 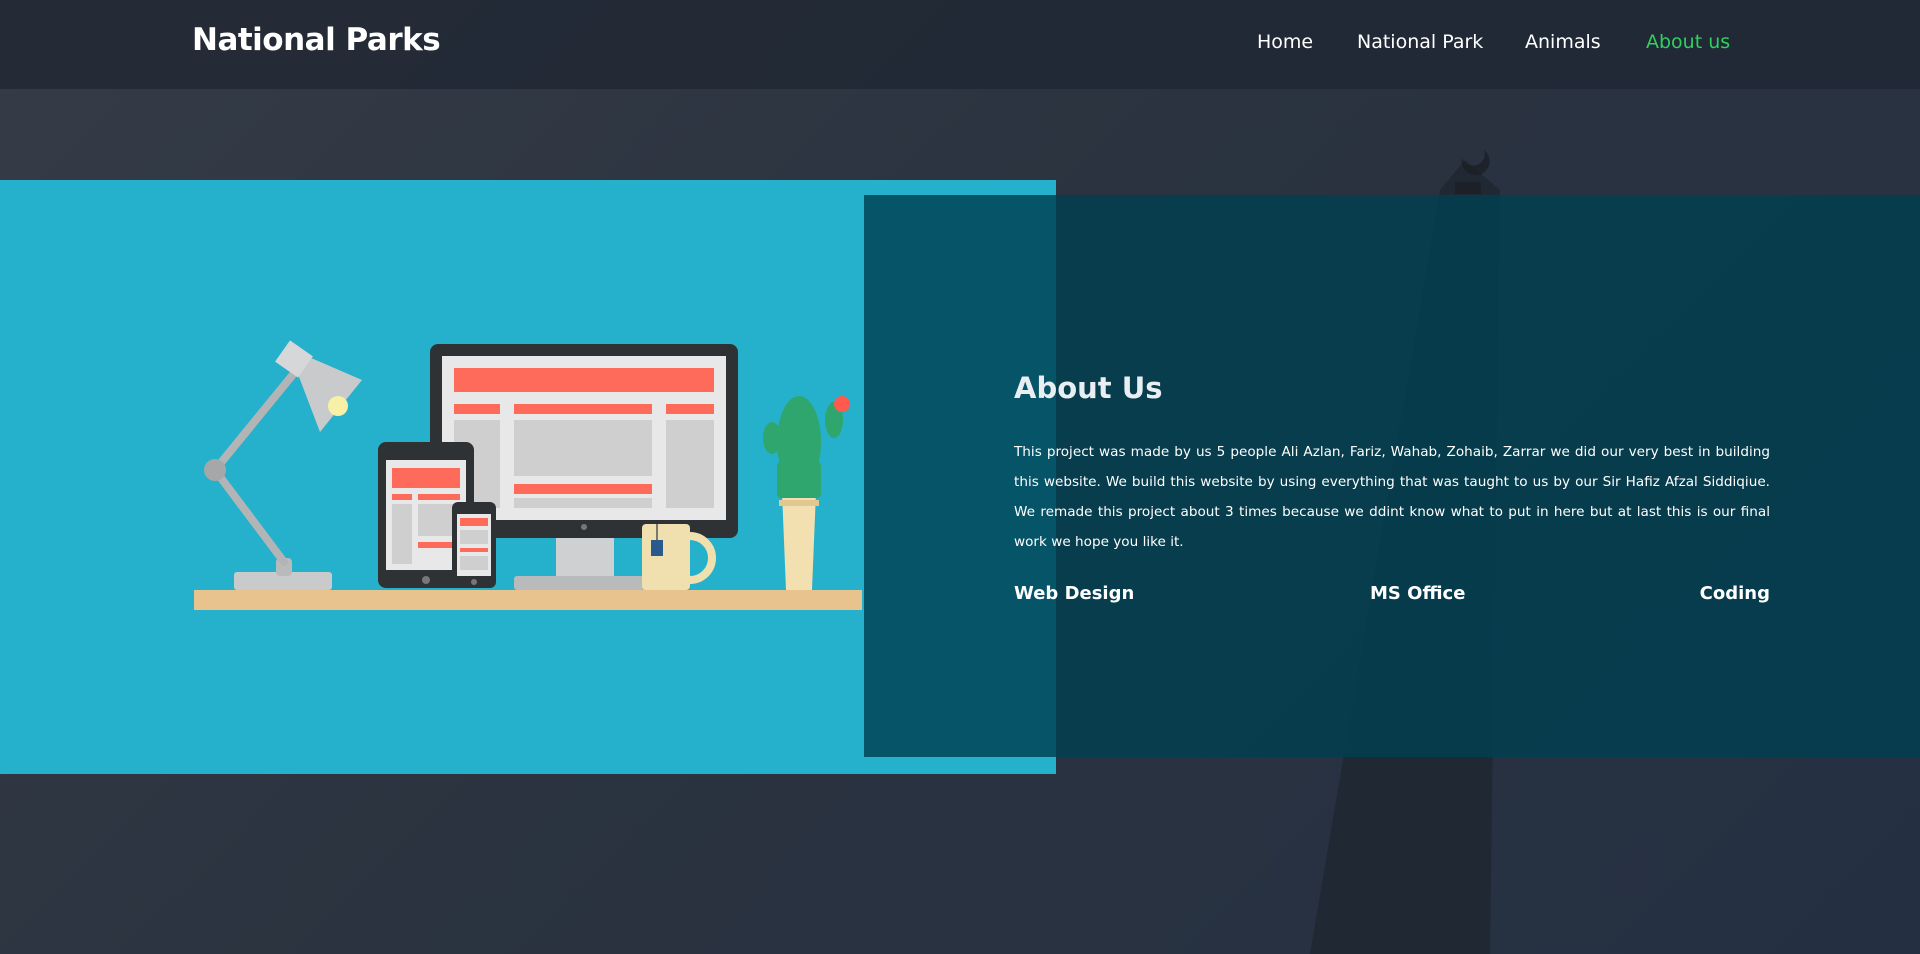 What do you see at coordinates (1563, 42) in the screenshot?
I see `nav-animals: Animals` at bounding box center [1563, 42].